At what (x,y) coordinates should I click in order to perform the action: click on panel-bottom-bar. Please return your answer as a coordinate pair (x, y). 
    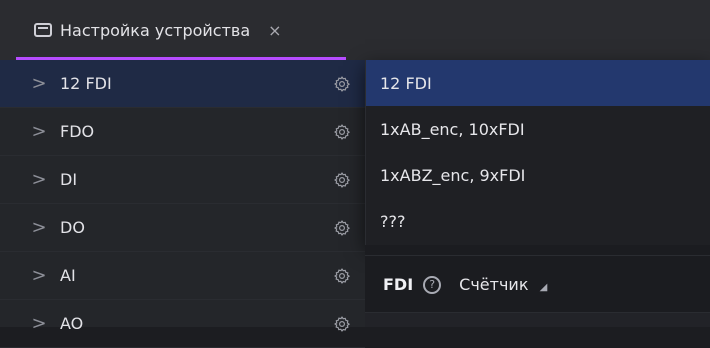
    Looking at the image, I should click on (537, 319).